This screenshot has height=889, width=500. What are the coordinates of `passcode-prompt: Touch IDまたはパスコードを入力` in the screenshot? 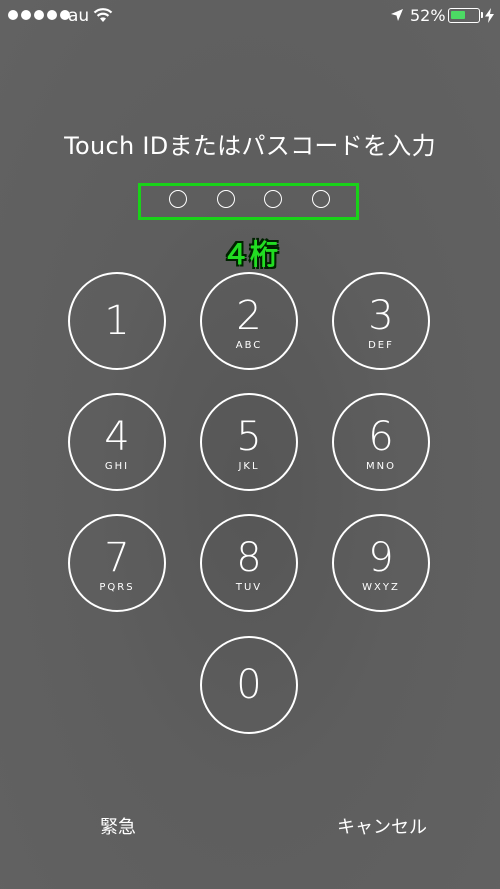 It's located at (250, 146).